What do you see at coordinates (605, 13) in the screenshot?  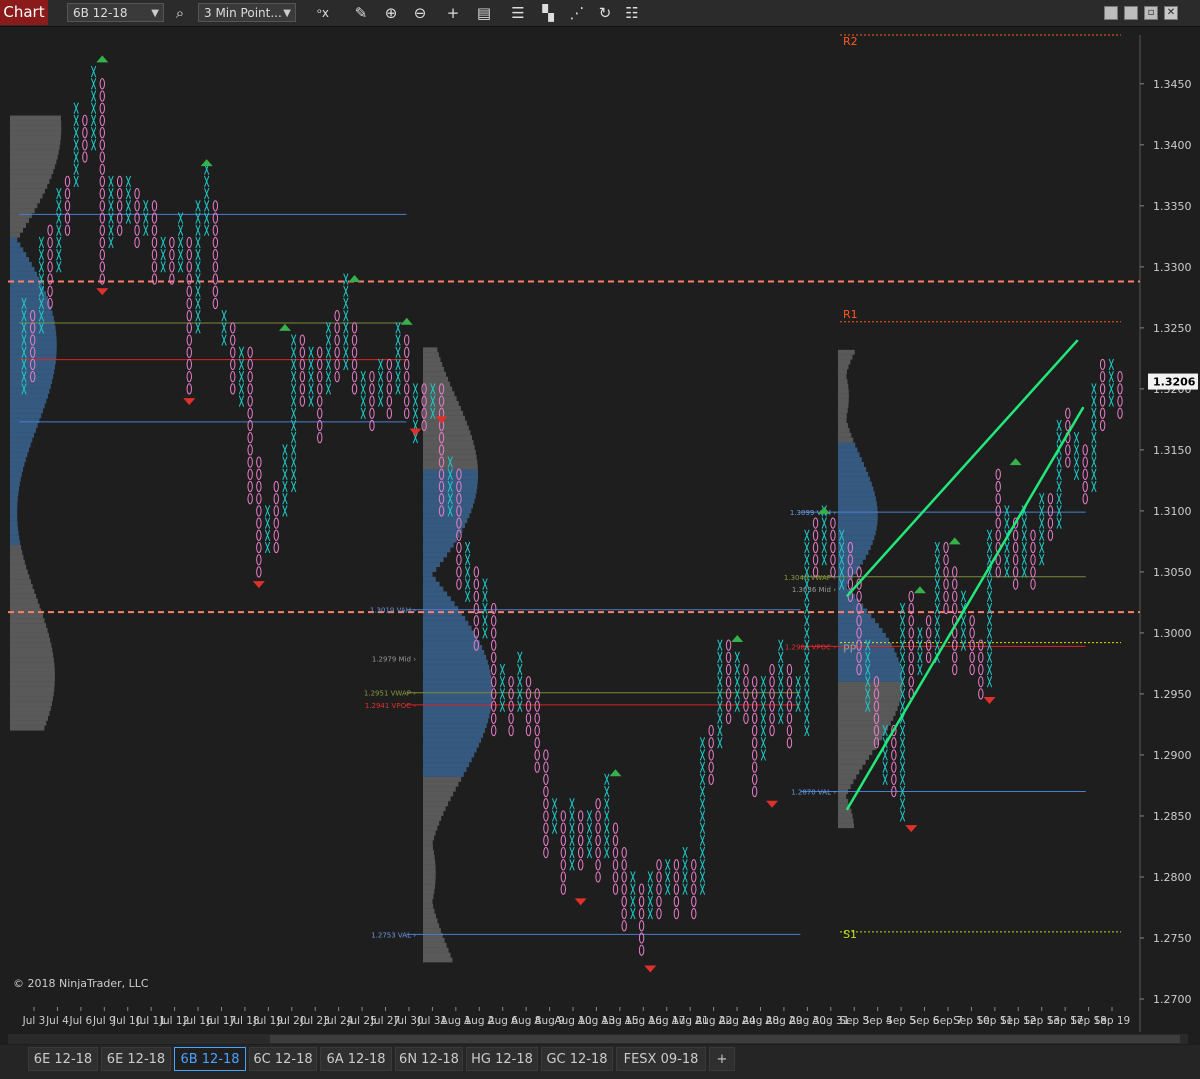 I see `reload-icon: ↻` at bounding box center [605, 13].